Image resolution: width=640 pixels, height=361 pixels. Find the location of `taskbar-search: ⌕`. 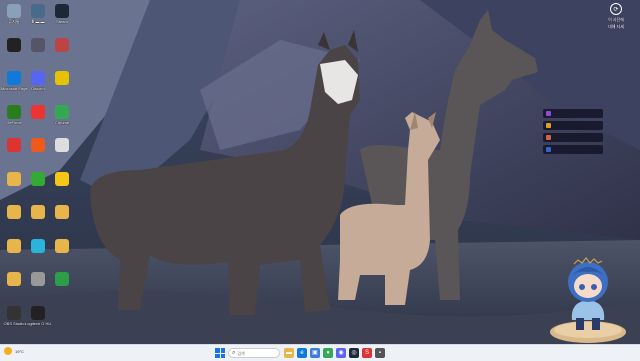

taskbar-search: ⌕ is located at coordinates (254, 353).